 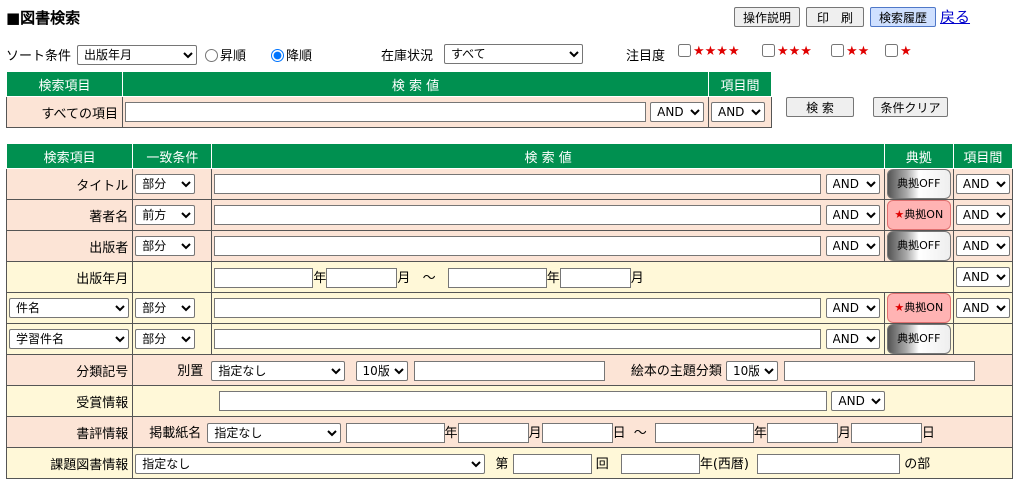 I want to click on award-op: AND, so click(x=858, y=401).